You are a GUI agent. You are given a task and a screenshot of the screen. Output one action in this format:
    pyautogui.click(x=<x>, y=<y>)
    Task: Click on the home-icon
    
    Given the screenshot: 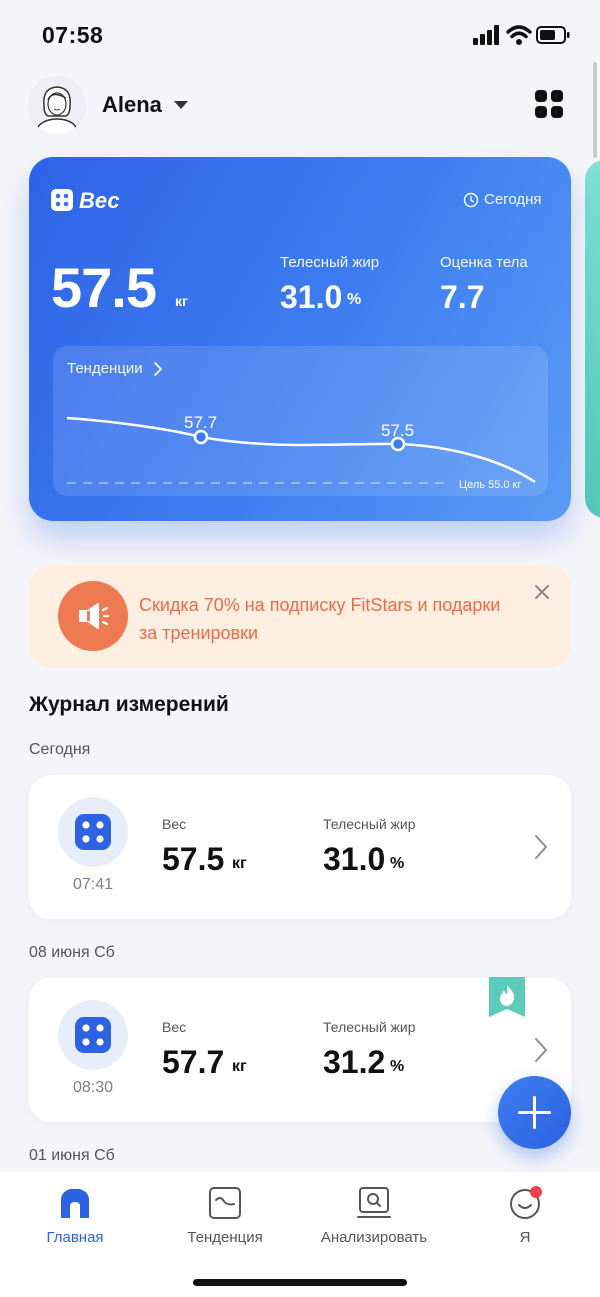 What is the action you would take?
    pyautogui.click(x=75, y=1203)
    